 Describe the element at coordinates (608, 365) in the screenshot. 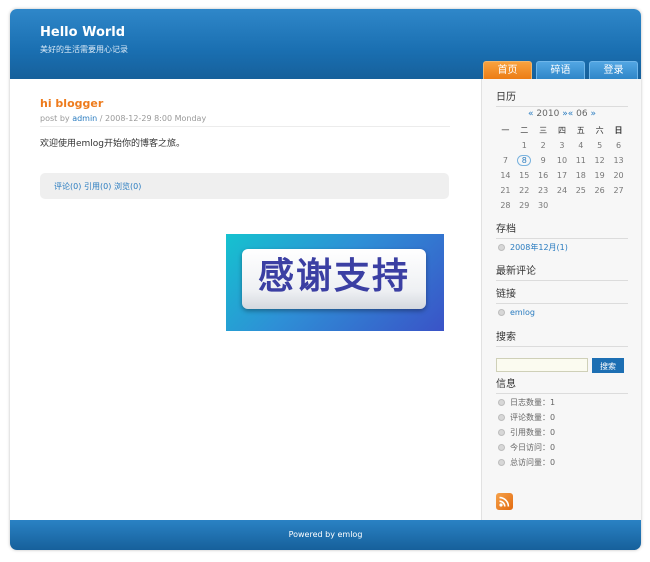

I see `search-button: 搜索` at that location.